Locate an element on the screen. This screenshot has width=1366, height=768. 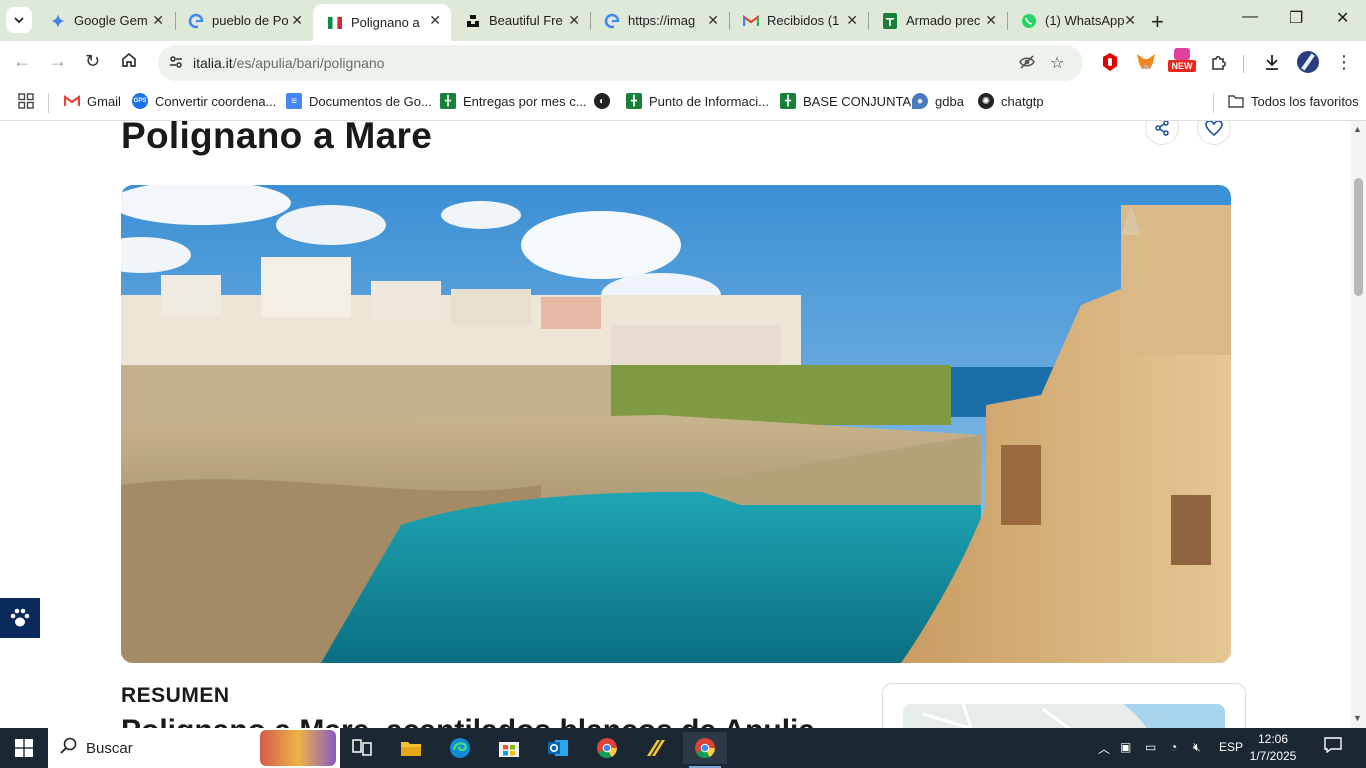
outlook-icon is located at coordinates (558, 748).